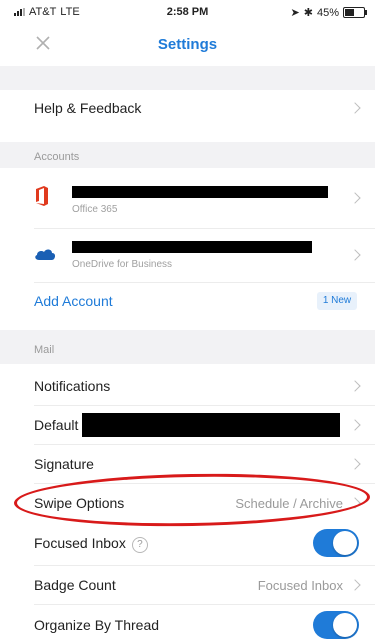 The image size is (375, 644). I want to click on redacted-default-value, so click(211, 425).